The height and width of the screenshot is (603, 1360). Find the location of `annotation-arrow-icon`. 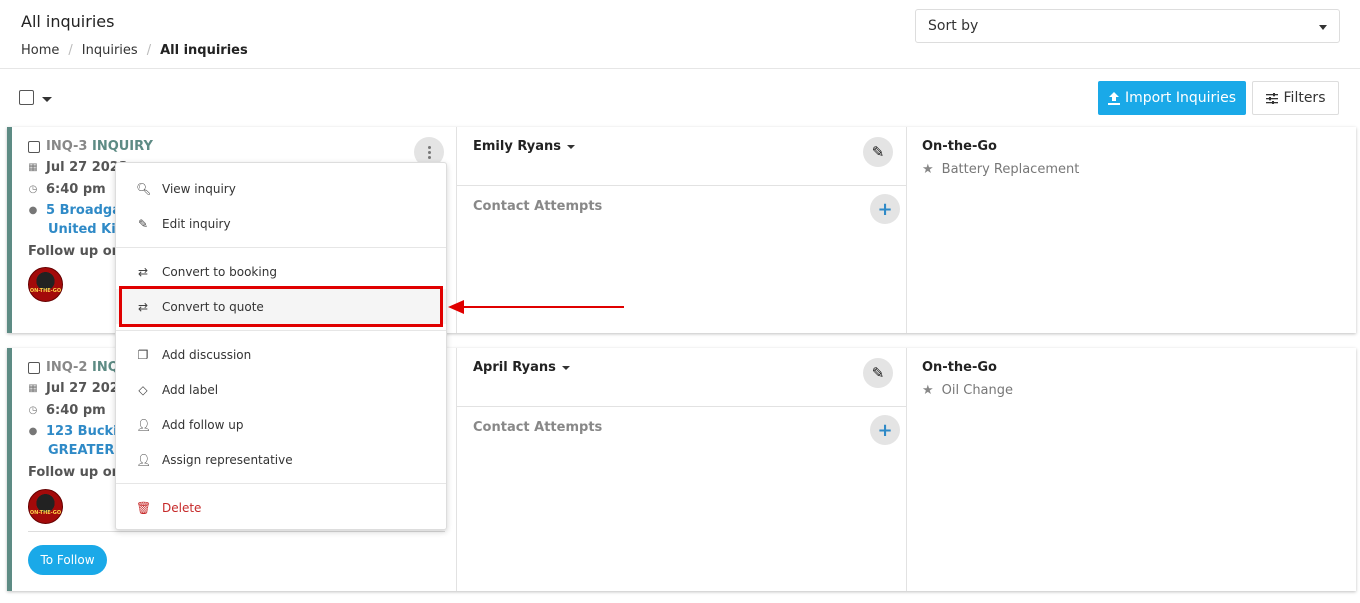

annotation-arrow-icon is located at coordinates (456, 307).